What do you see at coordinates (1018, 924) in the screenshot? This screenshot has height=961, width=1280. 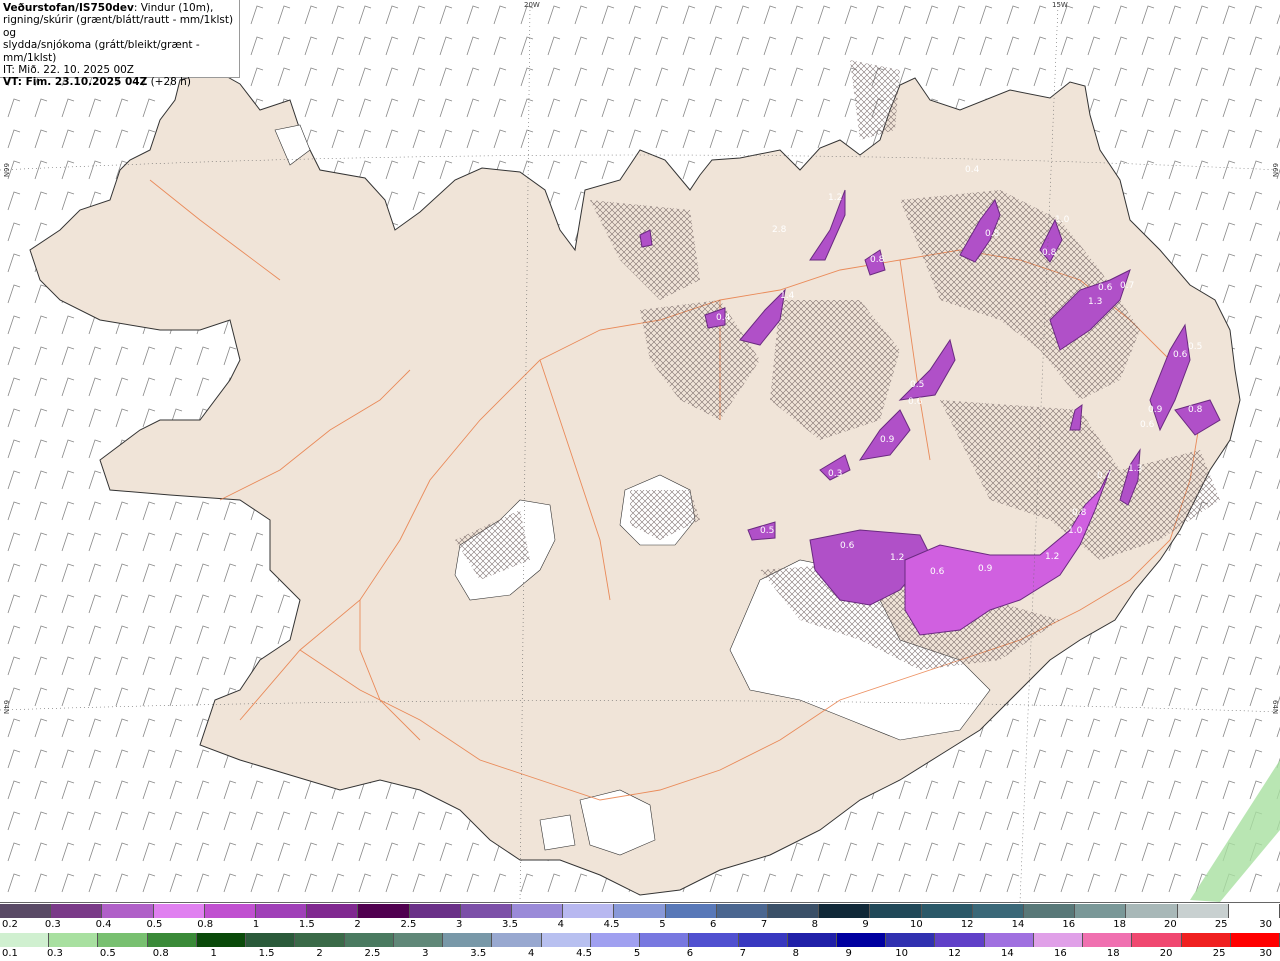 I see `legend-tick-label: 14` at bounding box center [1018, 924].